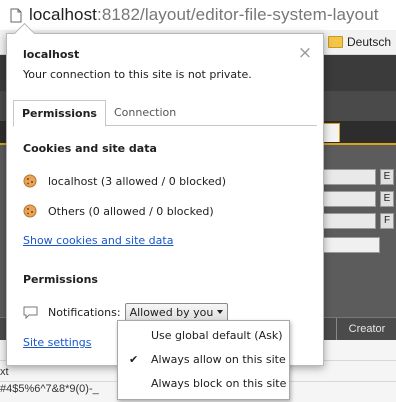 This screenshot has height=402, width=396. I want to click on notifications-select: Allowed by you, so click(176, 312).